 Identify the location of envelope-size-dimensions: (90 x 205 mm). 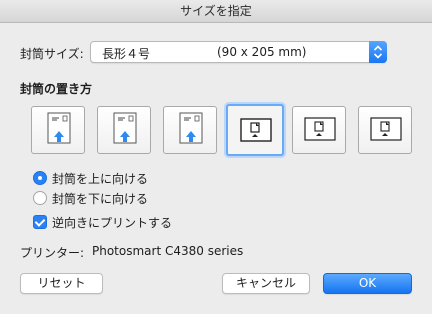
(262, 52).